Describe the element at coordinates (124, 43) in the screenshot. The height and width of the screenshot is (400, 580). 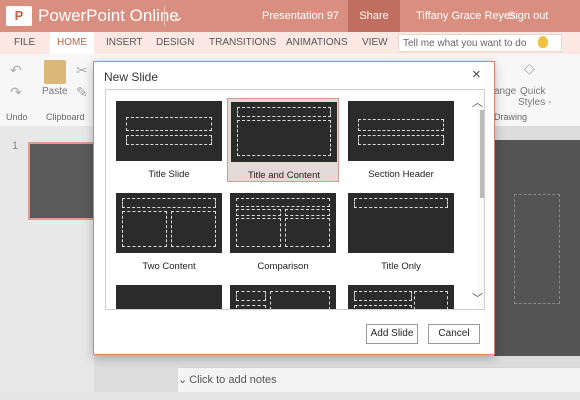
I see `tab-insert: INSERT` at that location.